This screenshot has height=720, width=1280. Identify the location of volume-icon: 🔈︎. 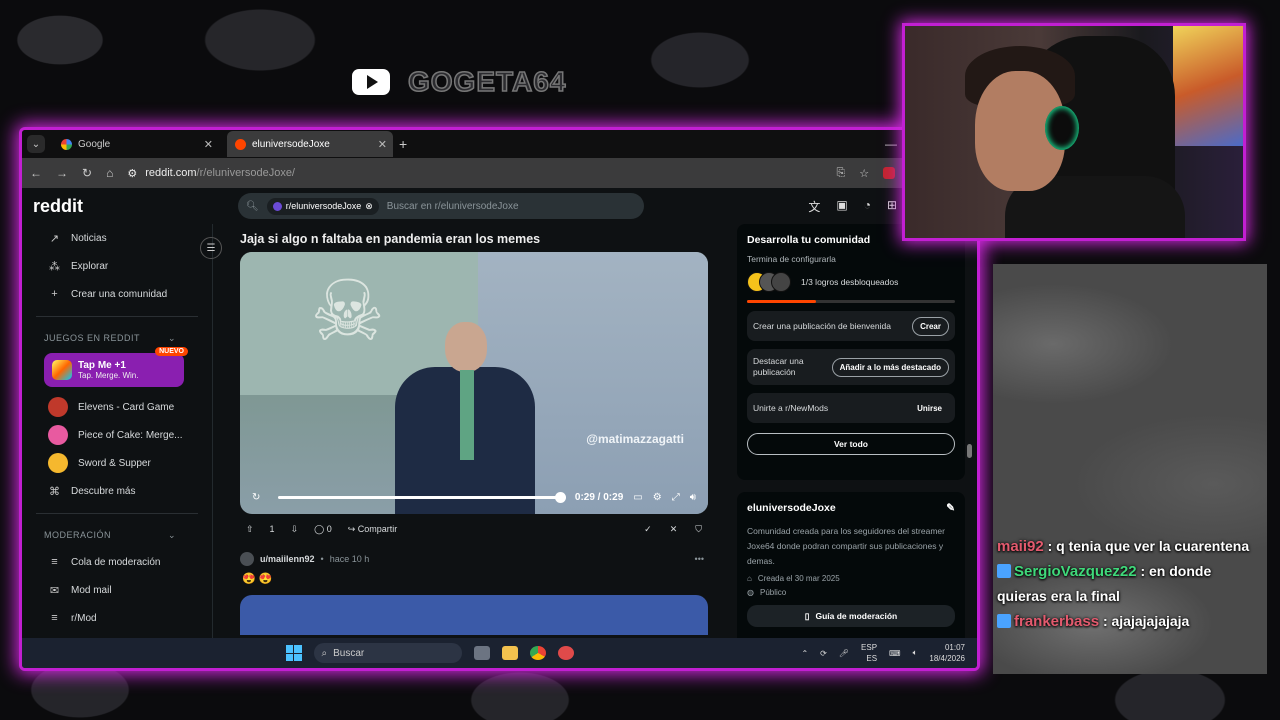
(915, 653).